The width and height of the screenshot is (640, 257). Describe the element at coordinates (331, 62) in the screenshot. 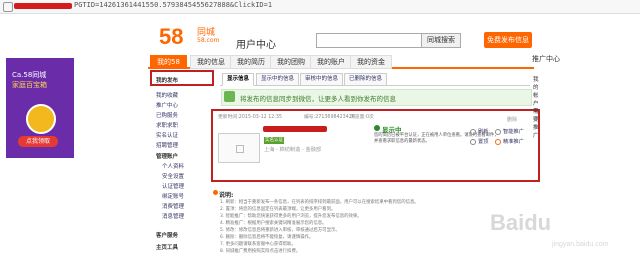

I see `nav-item-account: 我的账户` at that location.